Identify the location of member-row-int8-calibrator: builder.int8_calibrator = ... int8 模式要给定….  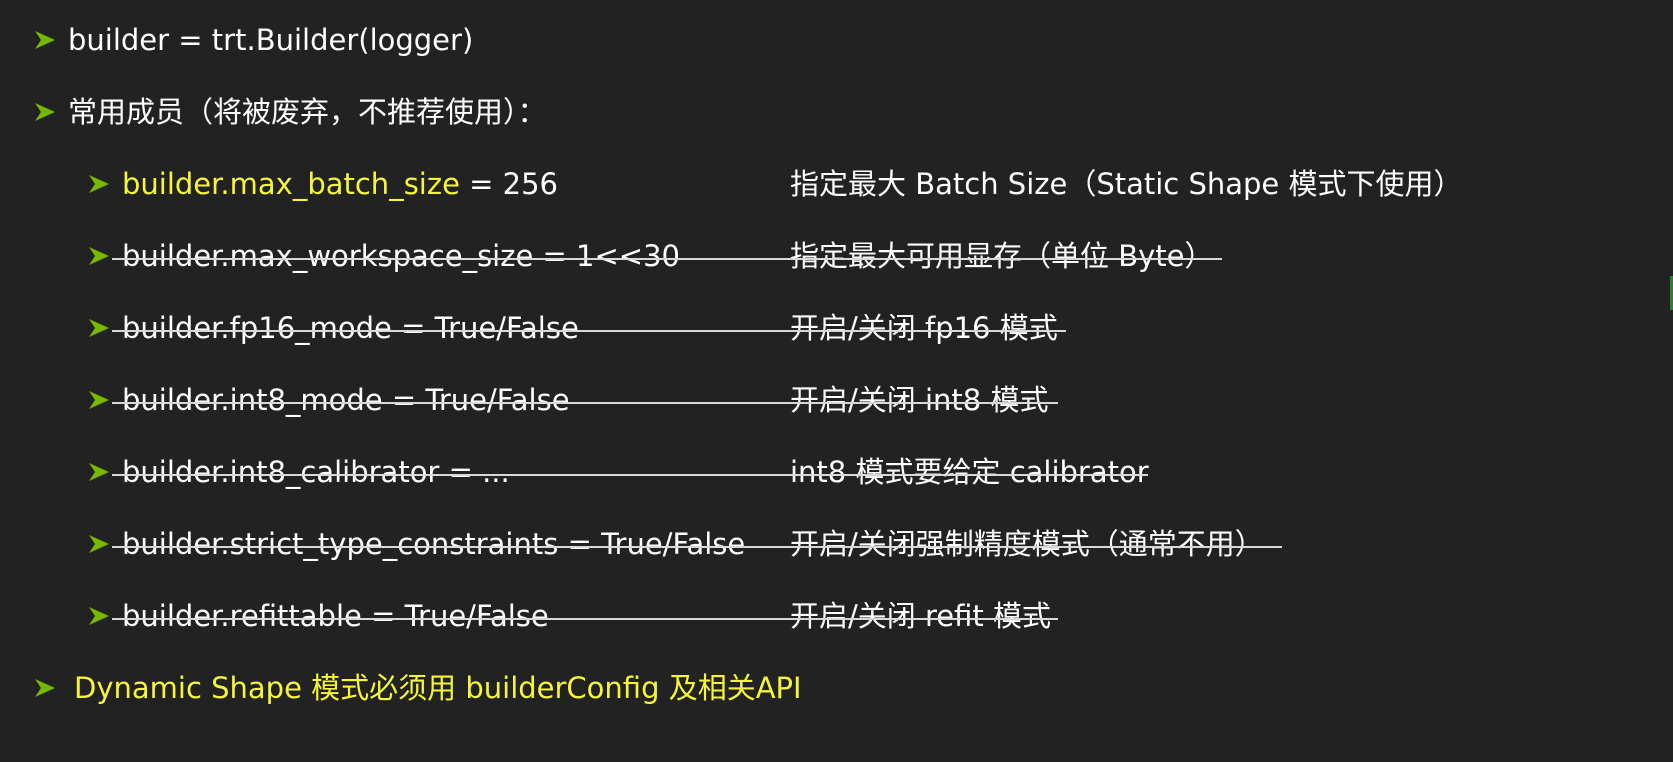
(836, 472).